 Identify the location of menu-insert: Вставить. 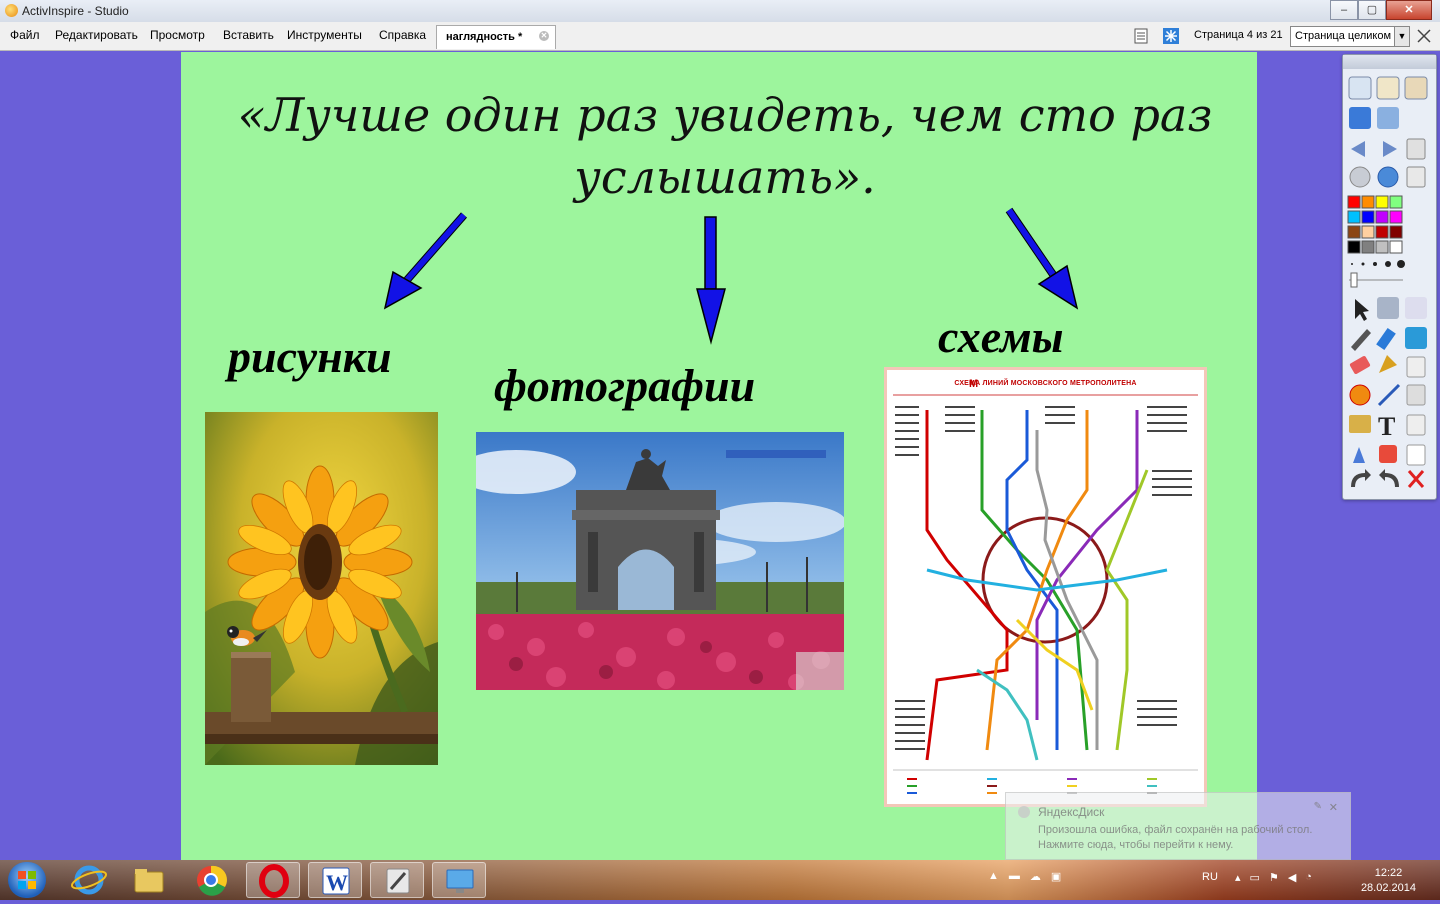
(248, 35).